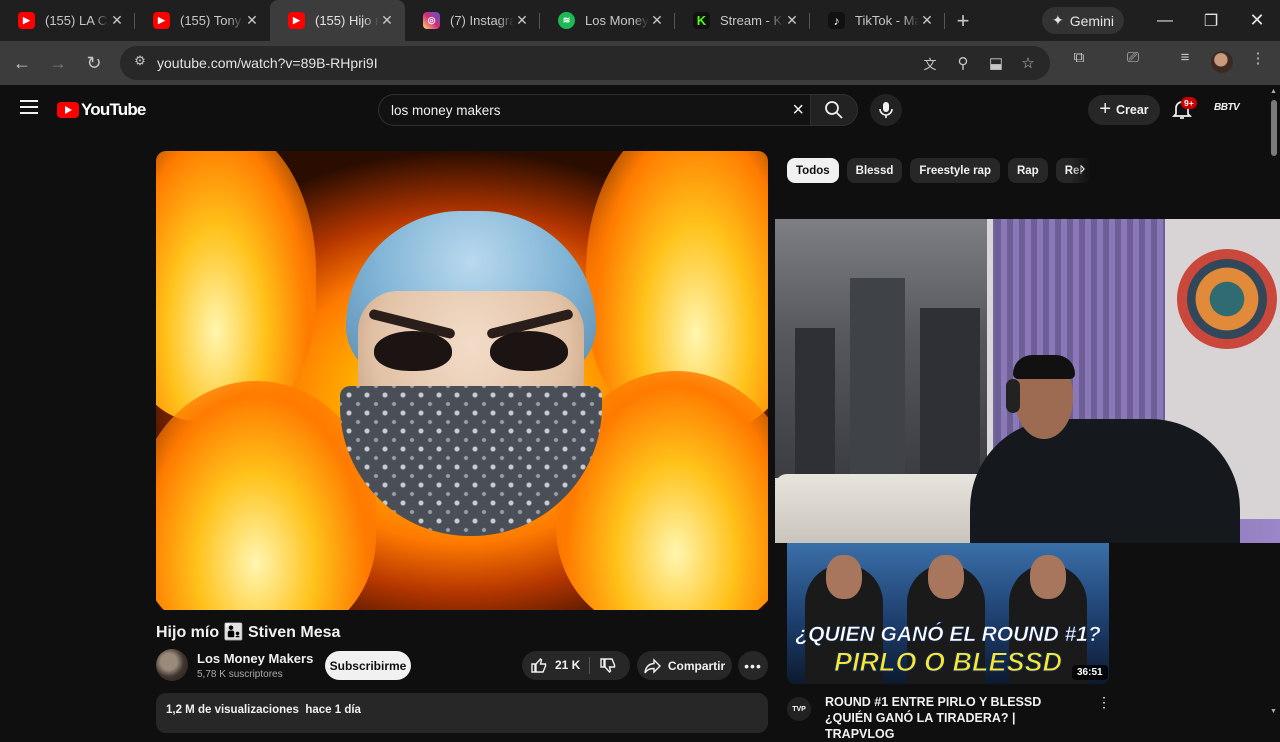  What do you see at coordinates (29, 107) in the screenshot?
I see `hamburger-menu-icon` at bounding box center [29, 107].